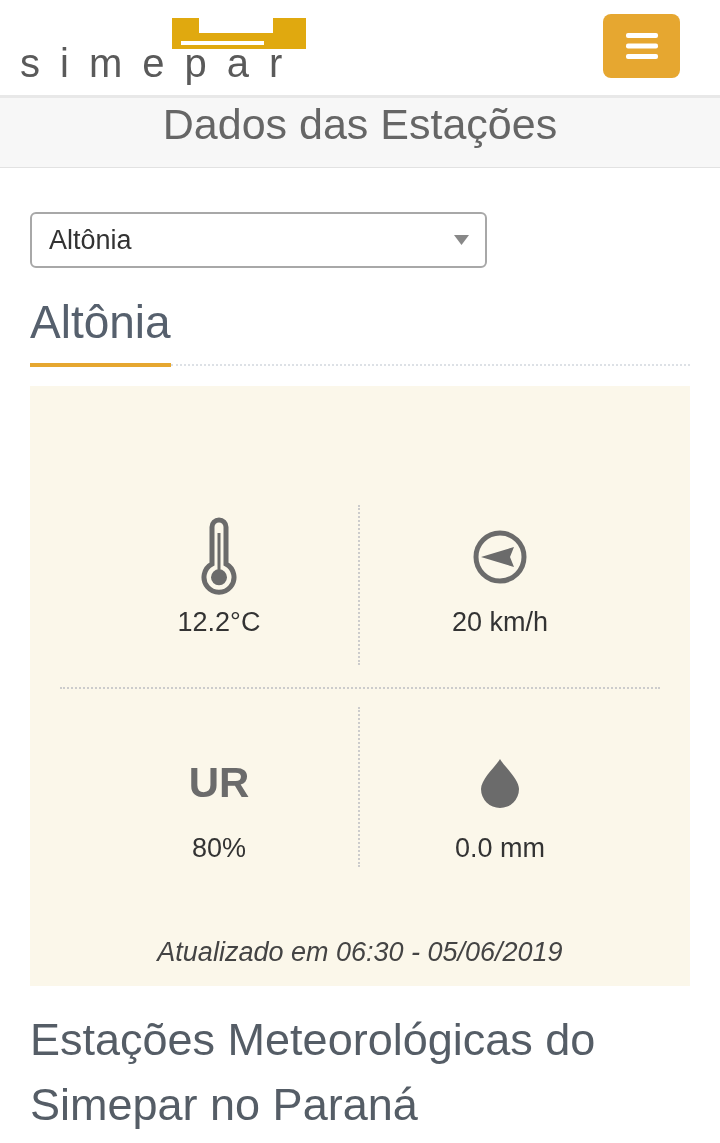 Image resolution: width=720 pixels, height=1143 pixels. What do you see at coordinates (360, 124) in the screenshot?
I see `page-title: Dados das Estações` at bounding box center [360, 124].